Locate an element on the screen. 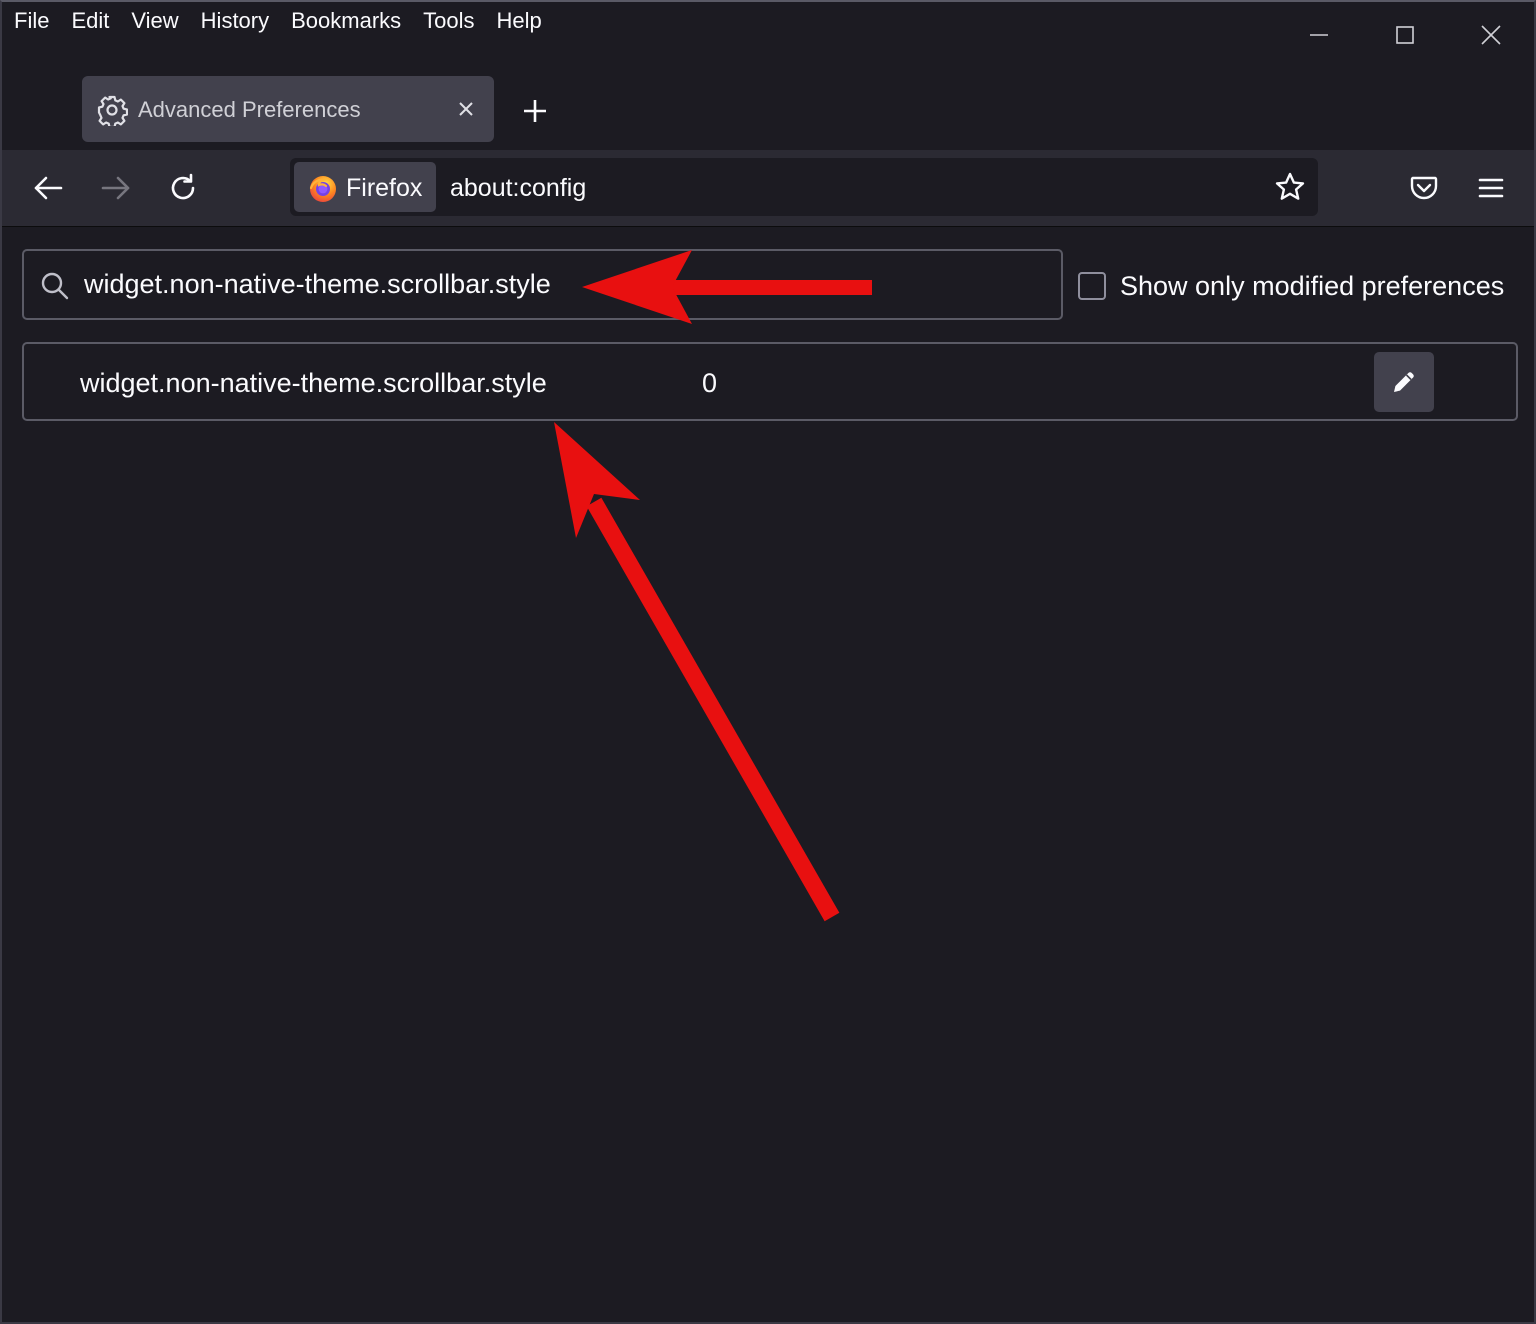 The width and height of the screenshot is (1536, 1324). gear-icon is located at coordinates (112, 110).